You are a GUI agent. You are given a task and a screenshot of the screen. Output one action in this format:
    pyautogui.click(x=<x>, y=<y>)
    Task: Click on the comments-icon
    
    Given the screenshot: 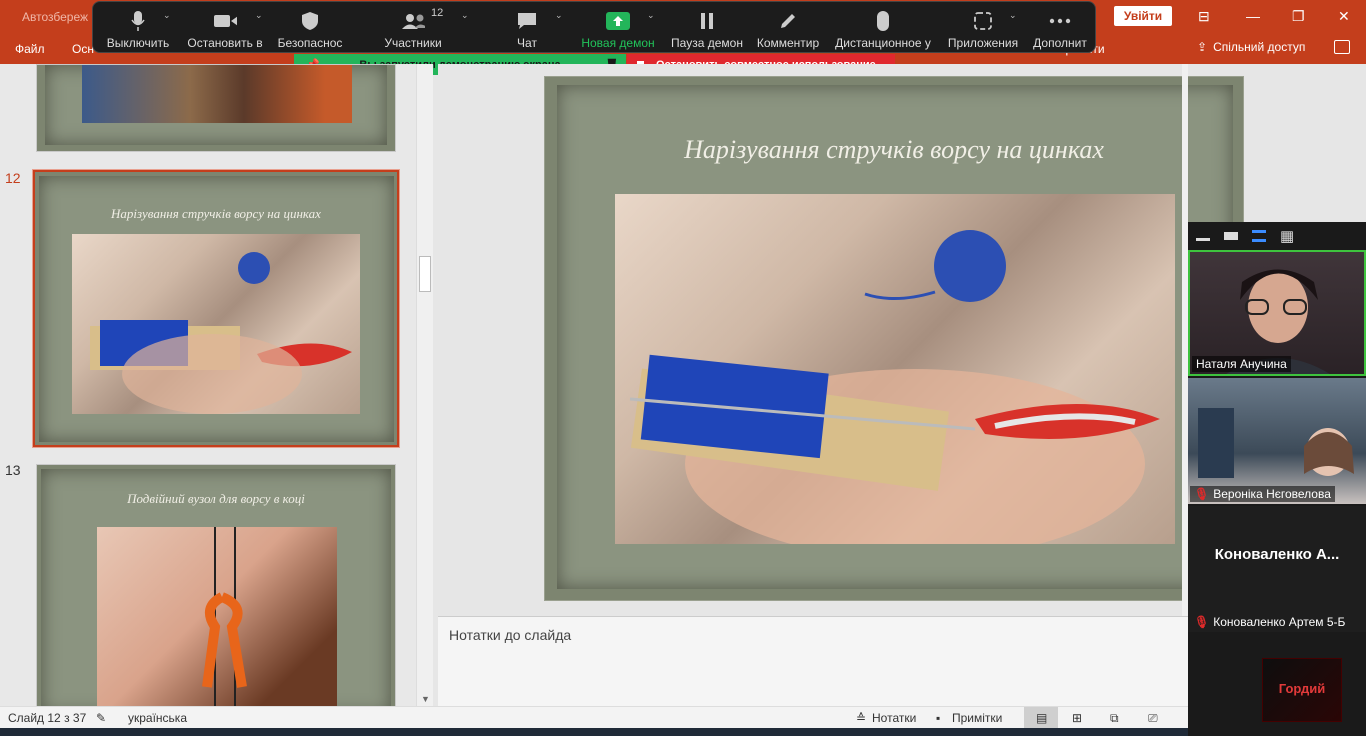 What is the action you would take?
    pyautogui.click(x=1342, y=47)
    